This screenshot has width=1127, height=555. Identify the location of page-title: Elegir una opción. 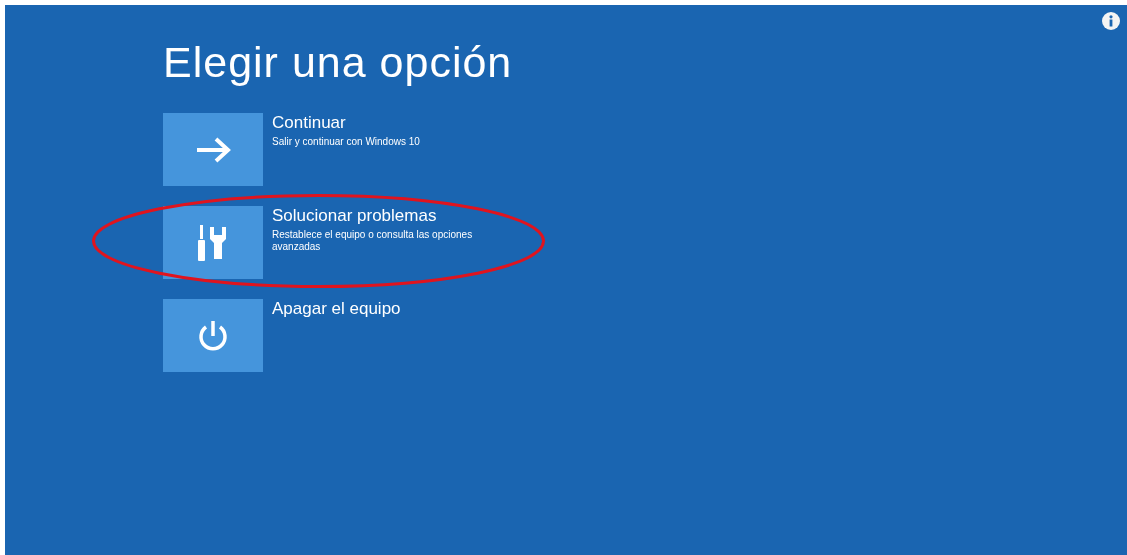
(338, 62).